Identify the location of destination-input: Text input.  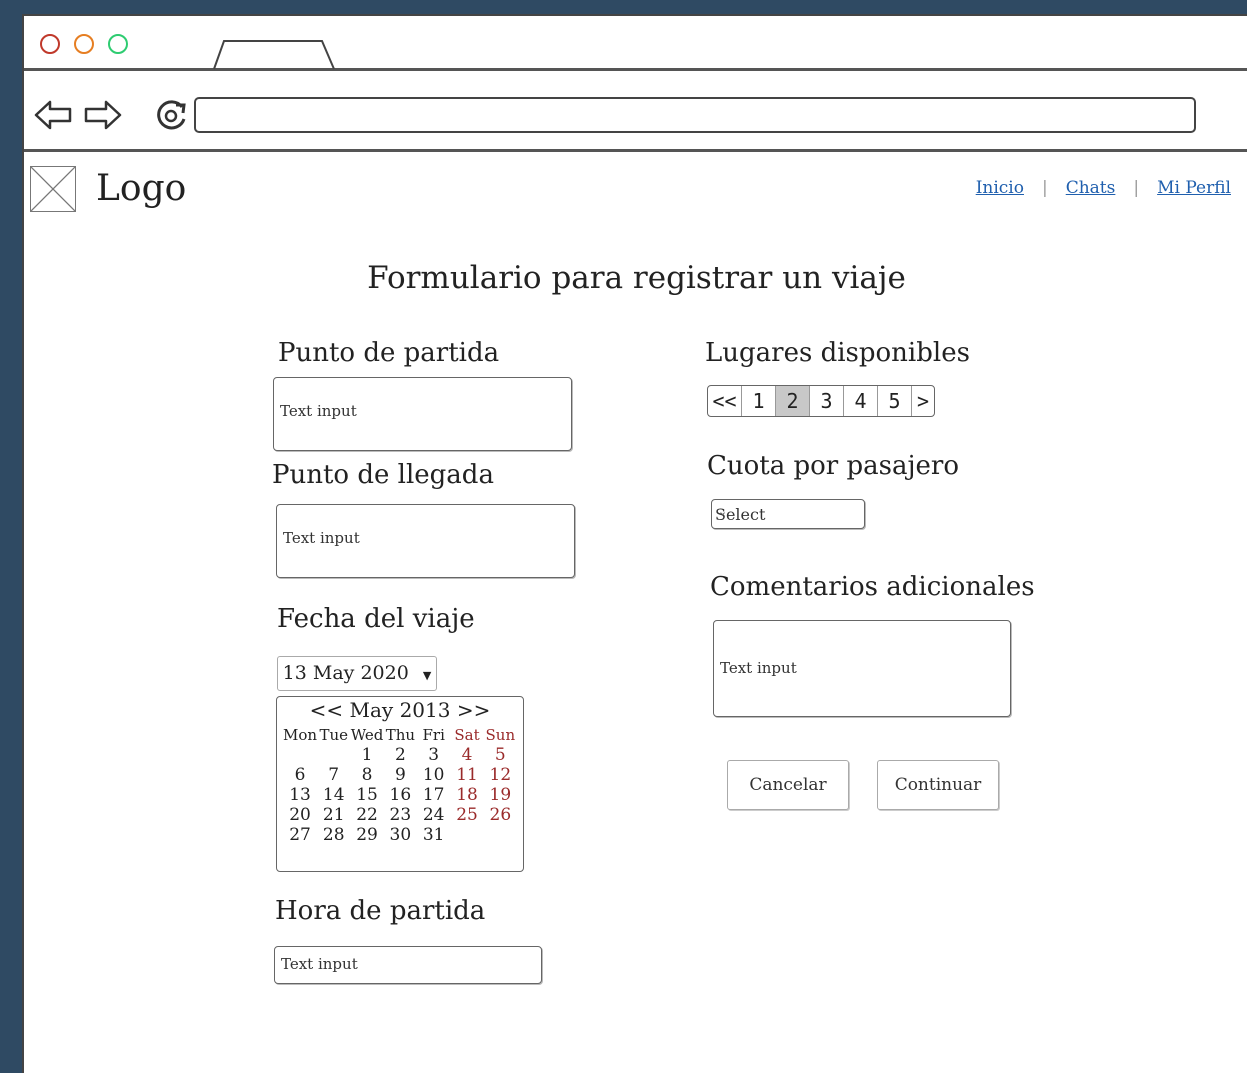
(425, 541).